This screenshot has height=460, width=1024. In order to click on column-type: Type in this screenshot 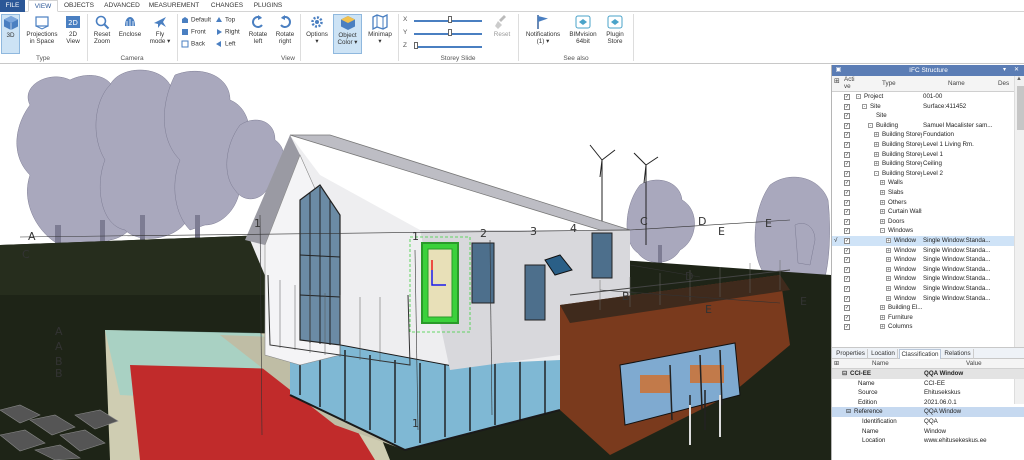, I will do `click(889, 83)`.